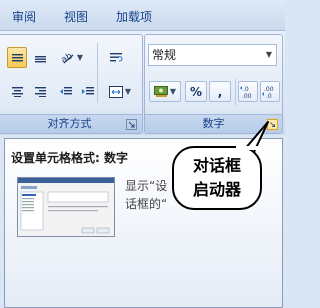 This screenshot has height=308, width=320. I want to click on align-middle-icon, so click(17, 58).